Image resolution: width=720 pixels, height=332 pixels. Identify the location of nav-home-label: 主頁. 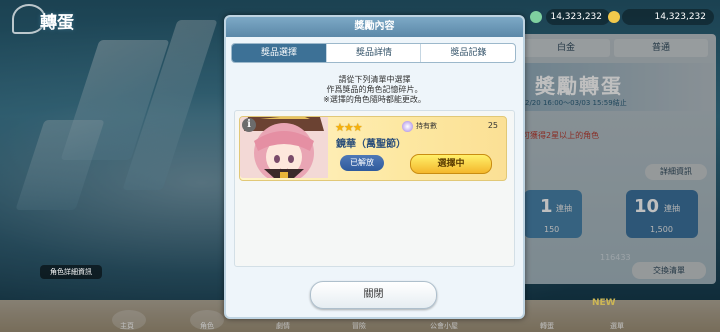
(127, 326).